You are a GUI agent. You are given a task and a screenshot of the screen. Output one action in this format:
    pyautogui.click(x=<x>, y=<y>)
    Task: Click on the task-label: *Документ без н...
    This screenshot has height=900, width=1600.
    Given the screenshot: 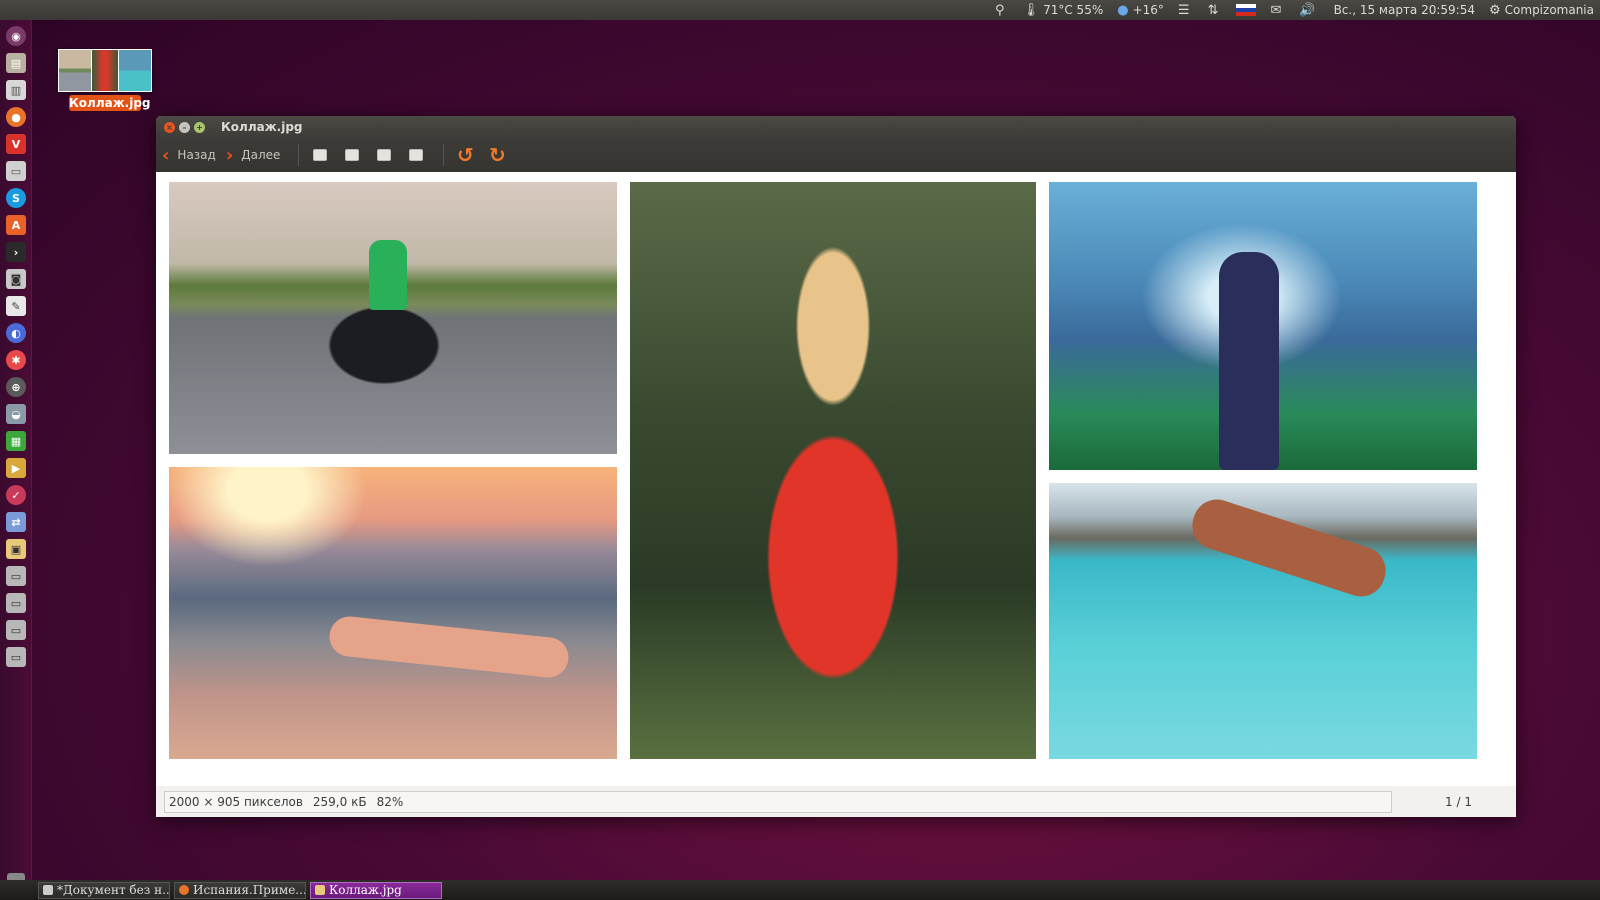 What is the action you would take?
    pyautogui.click(x=113, y=890)
    